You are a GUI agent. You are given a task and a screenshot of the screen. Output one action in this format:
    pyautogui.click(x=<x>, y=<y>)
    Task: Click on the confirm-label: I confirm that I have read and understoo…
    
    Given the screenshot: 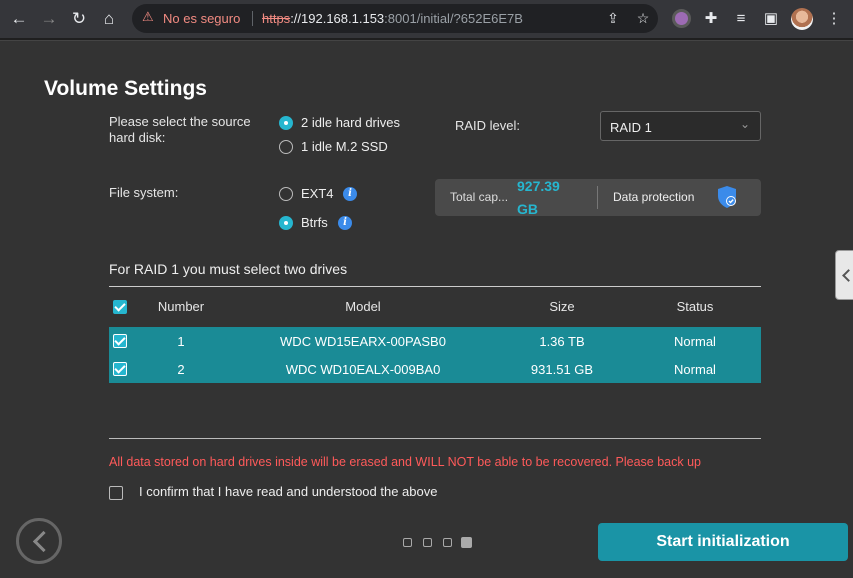 What is the action you would take?
    pyautogui.click(x=288, y=491)
    